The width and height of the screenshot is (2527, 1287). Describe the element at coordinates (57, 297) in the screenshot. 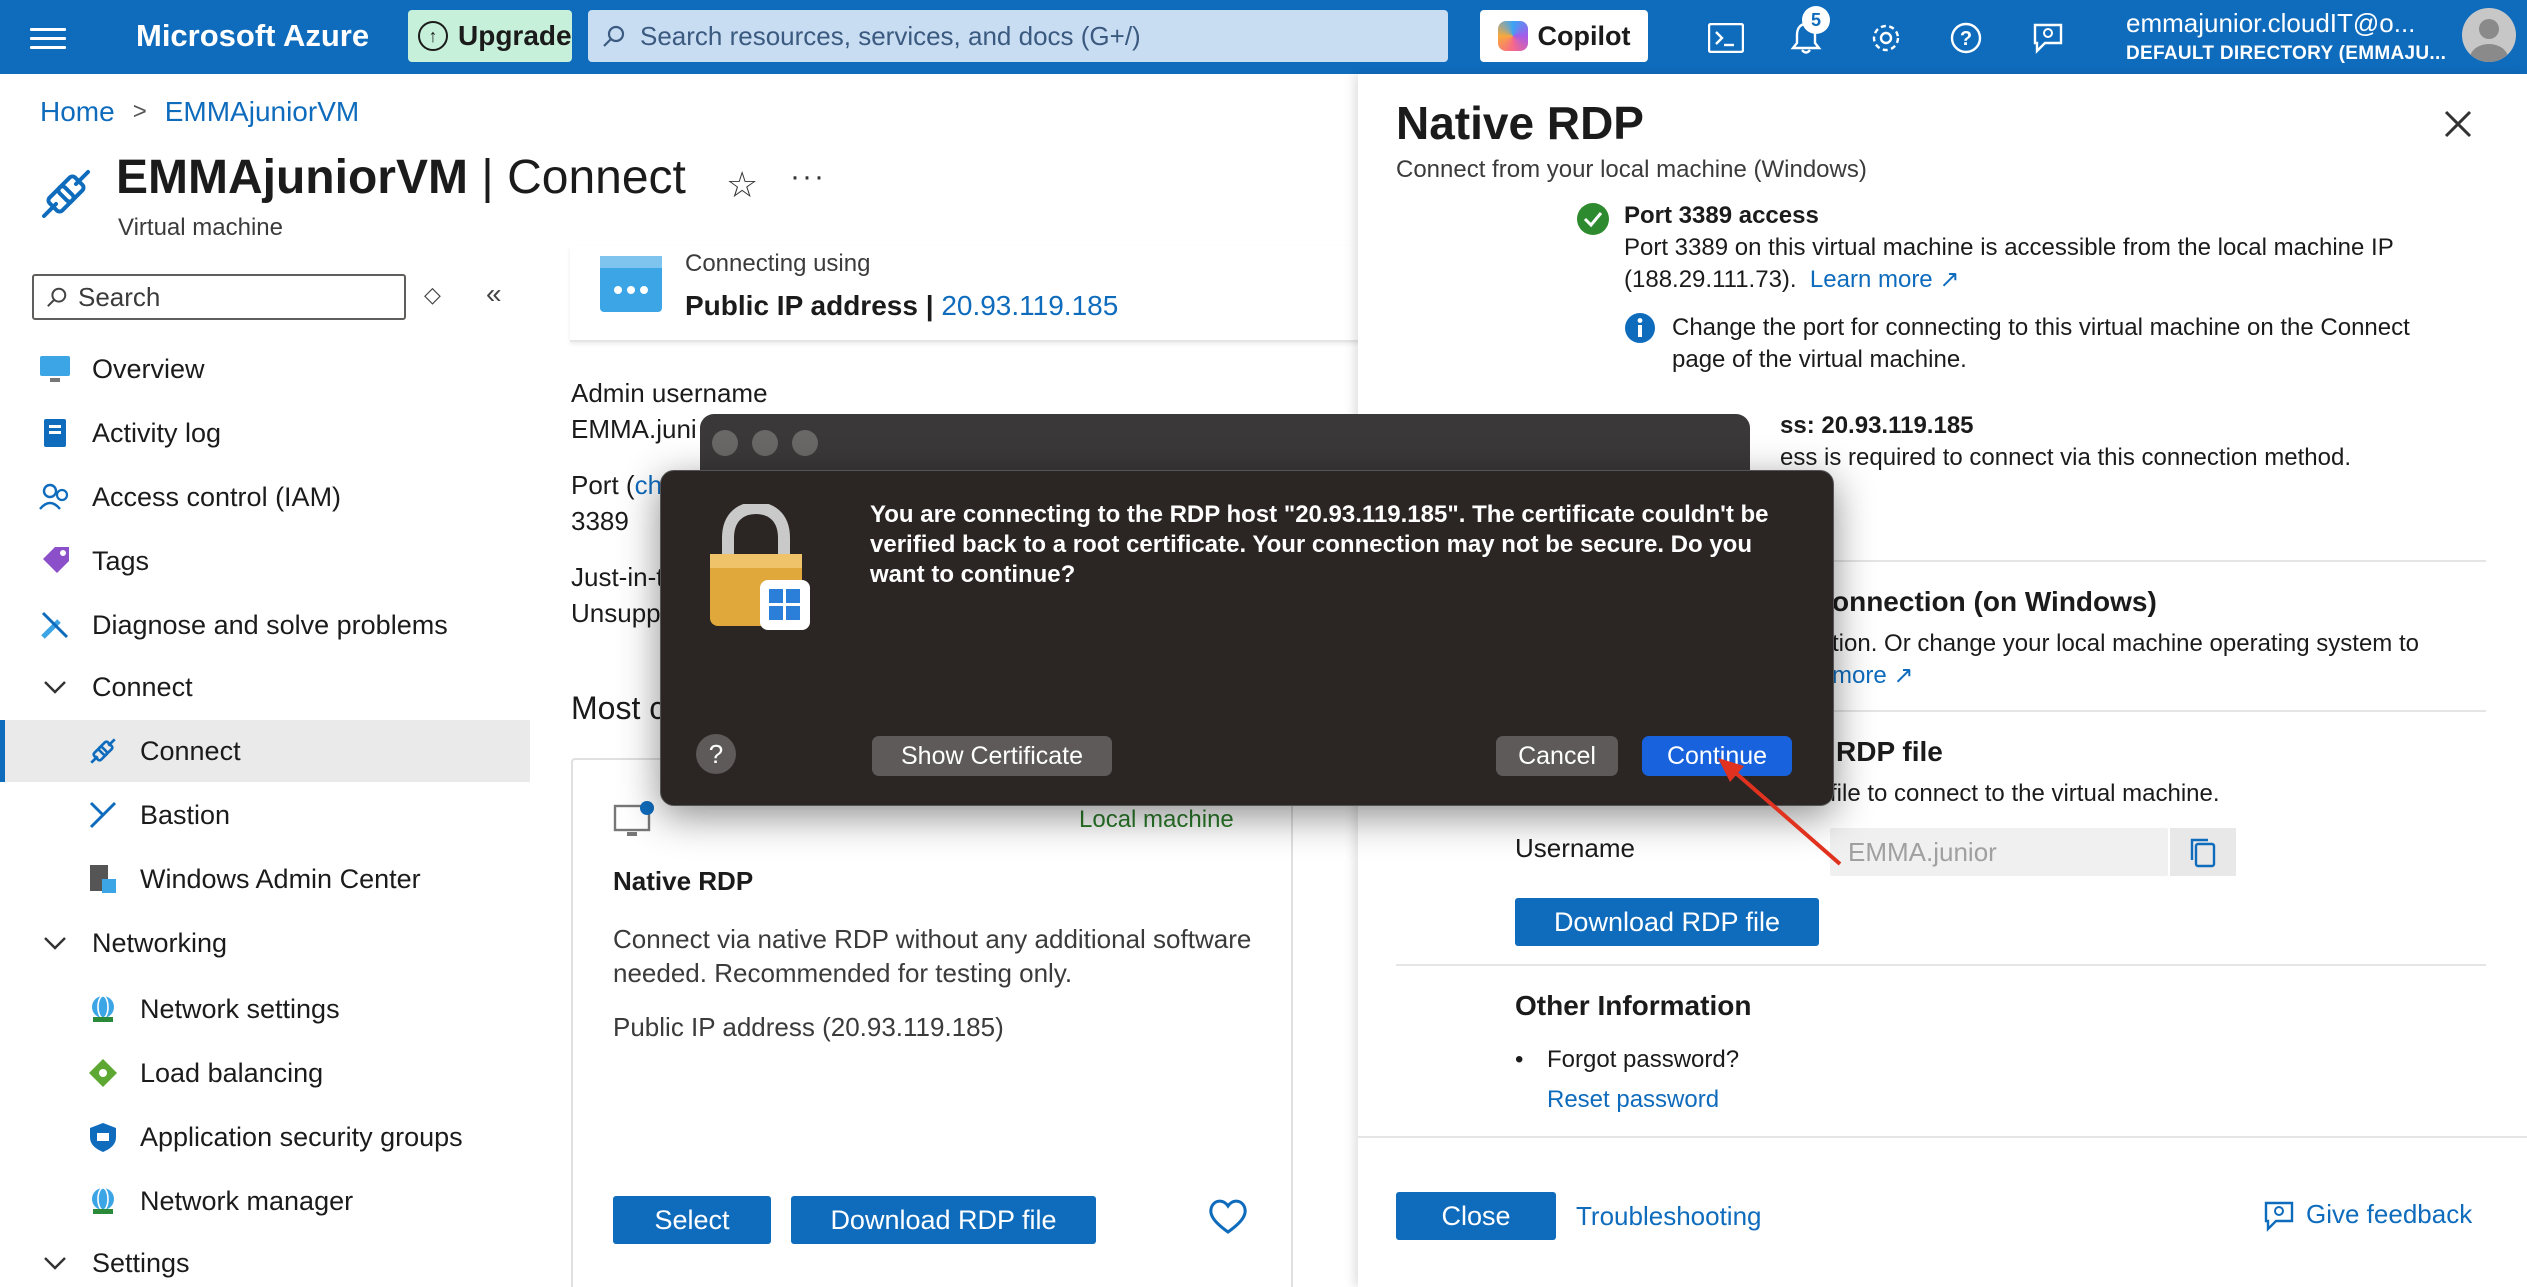

I see `search-icon` at that location.